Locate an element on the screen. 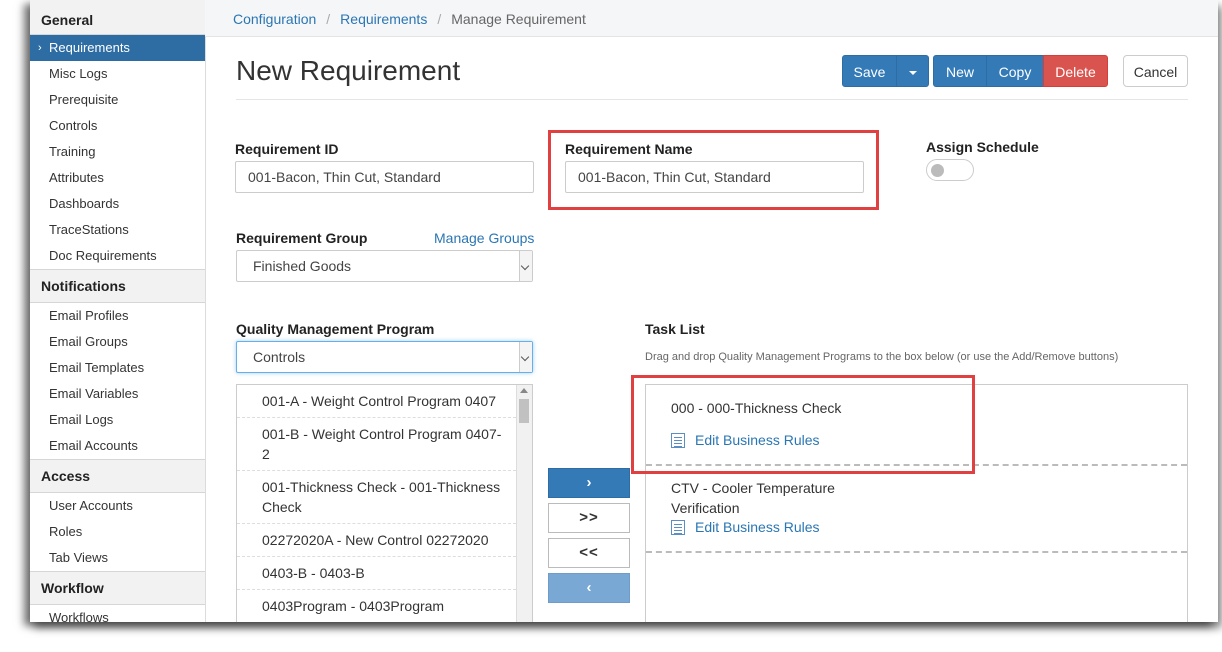  assign-schedule-label: Assign Schedule is located at coordinates (982, 147).